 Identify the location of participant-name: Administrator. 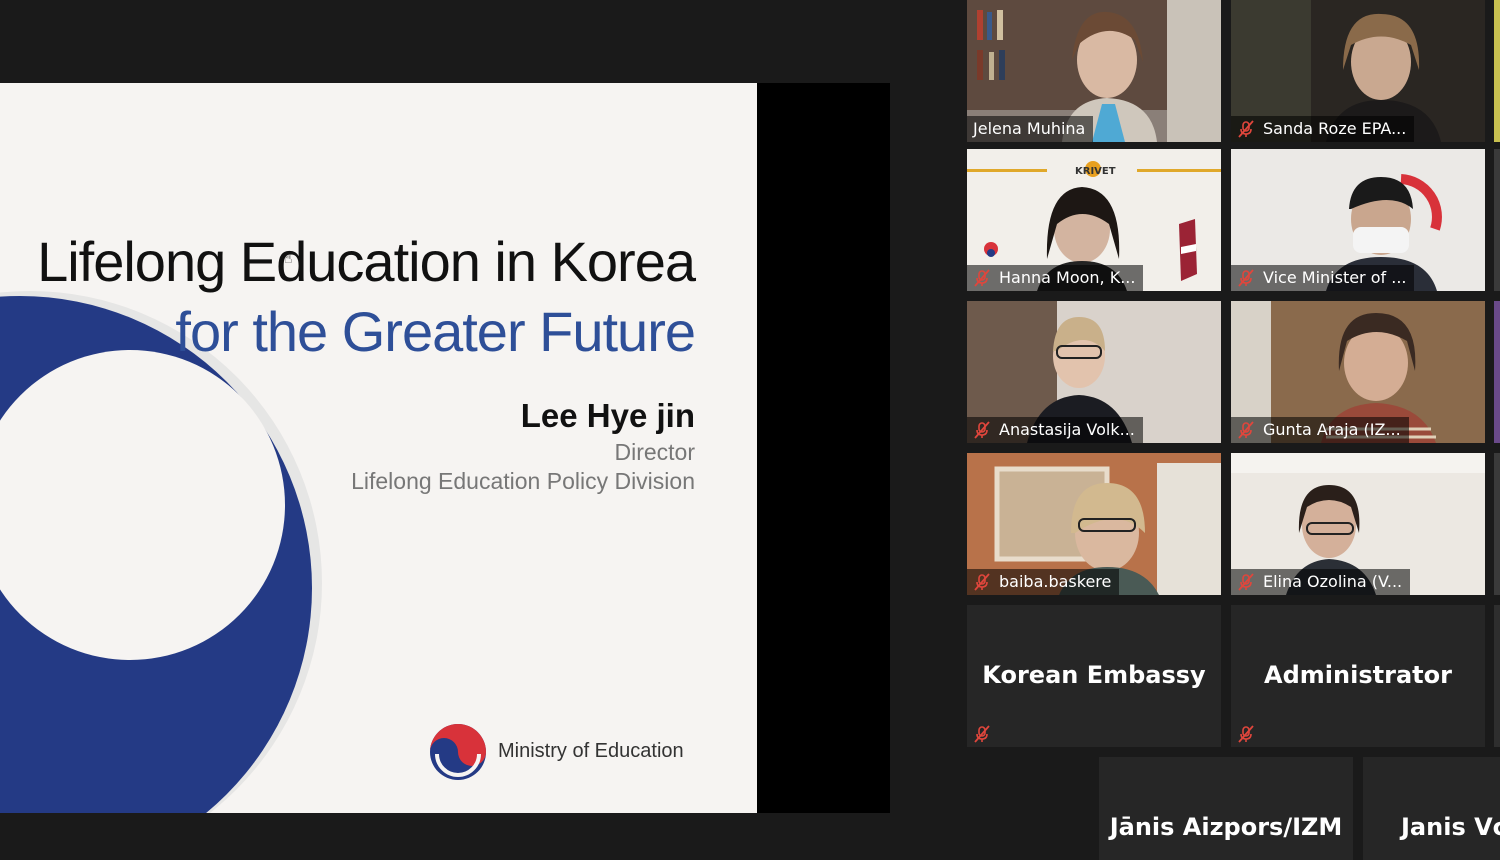
(1358, 675).